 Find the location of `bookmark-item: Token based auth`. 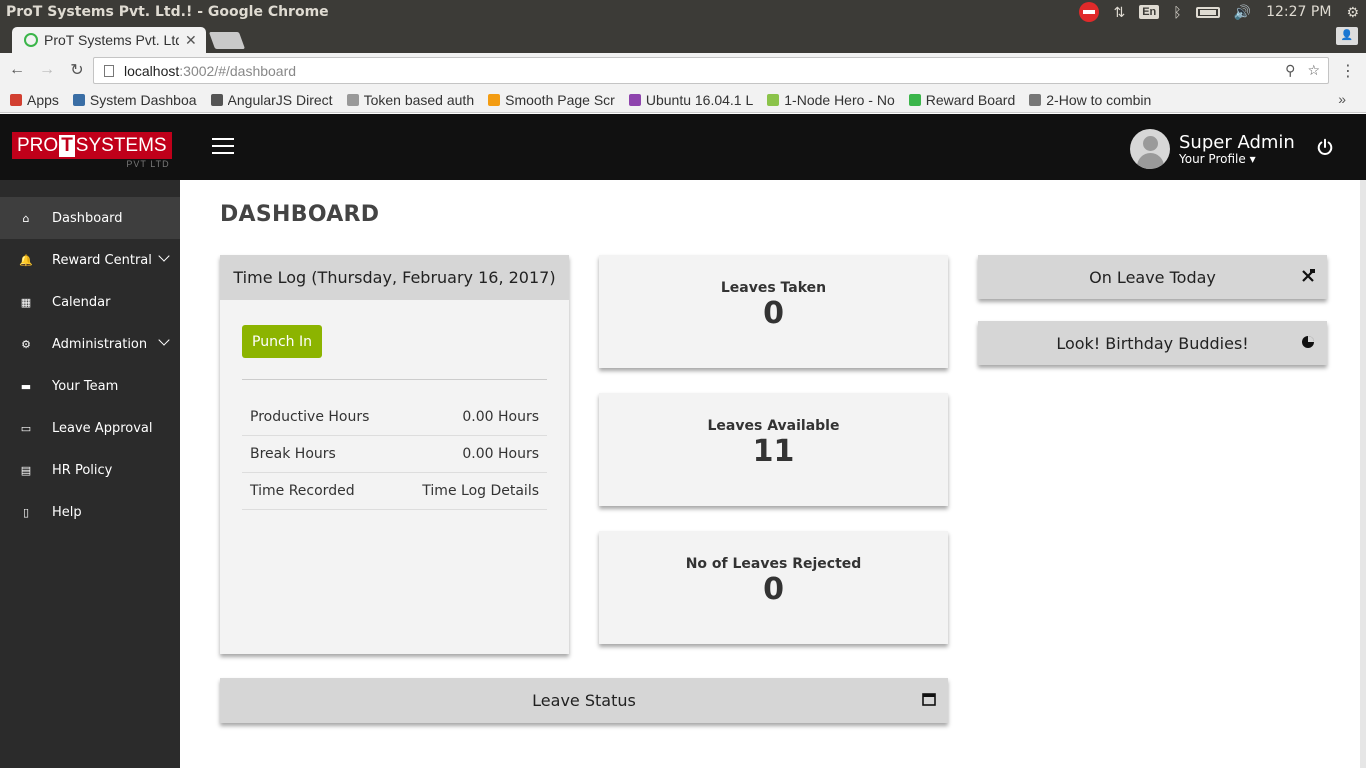

bookmark-item: Token based auth is located at coordinates (410, 99).